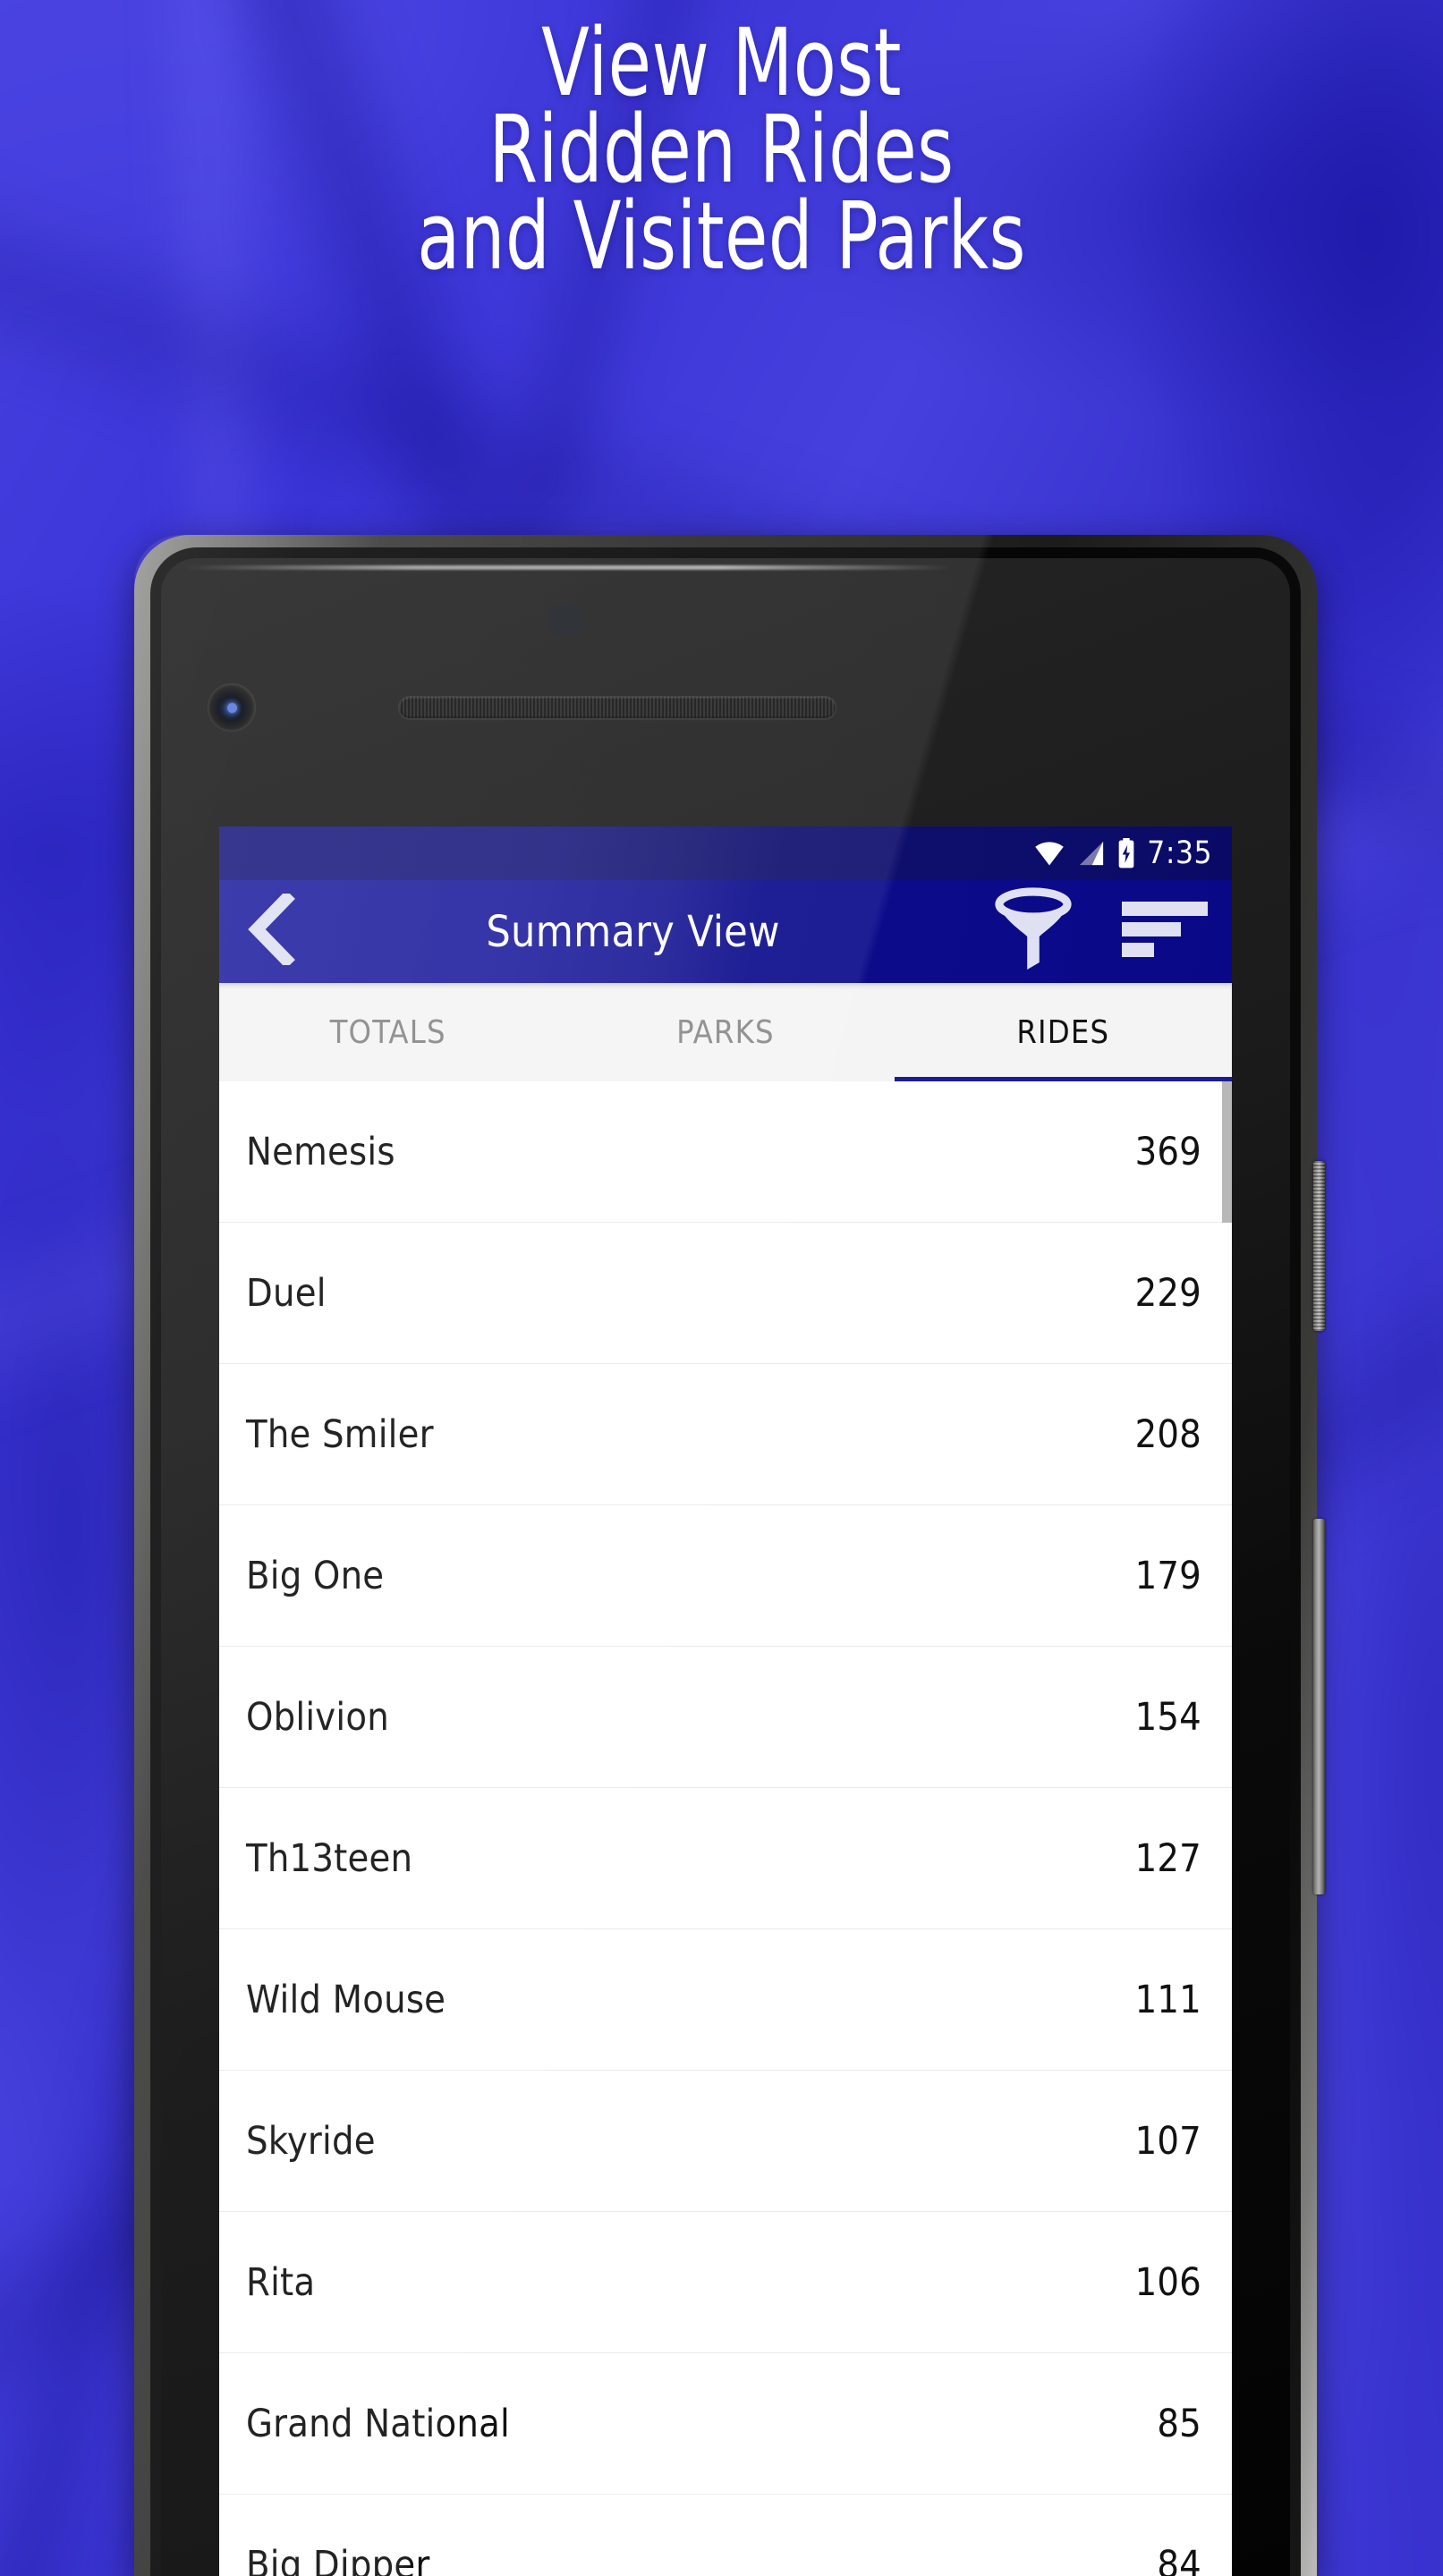 The height and width of the screenshot is (2576, 1443). Describe the element at coordinates (317, 1717) in the screenshot. I see `ride-name: Oblivion` at that location.